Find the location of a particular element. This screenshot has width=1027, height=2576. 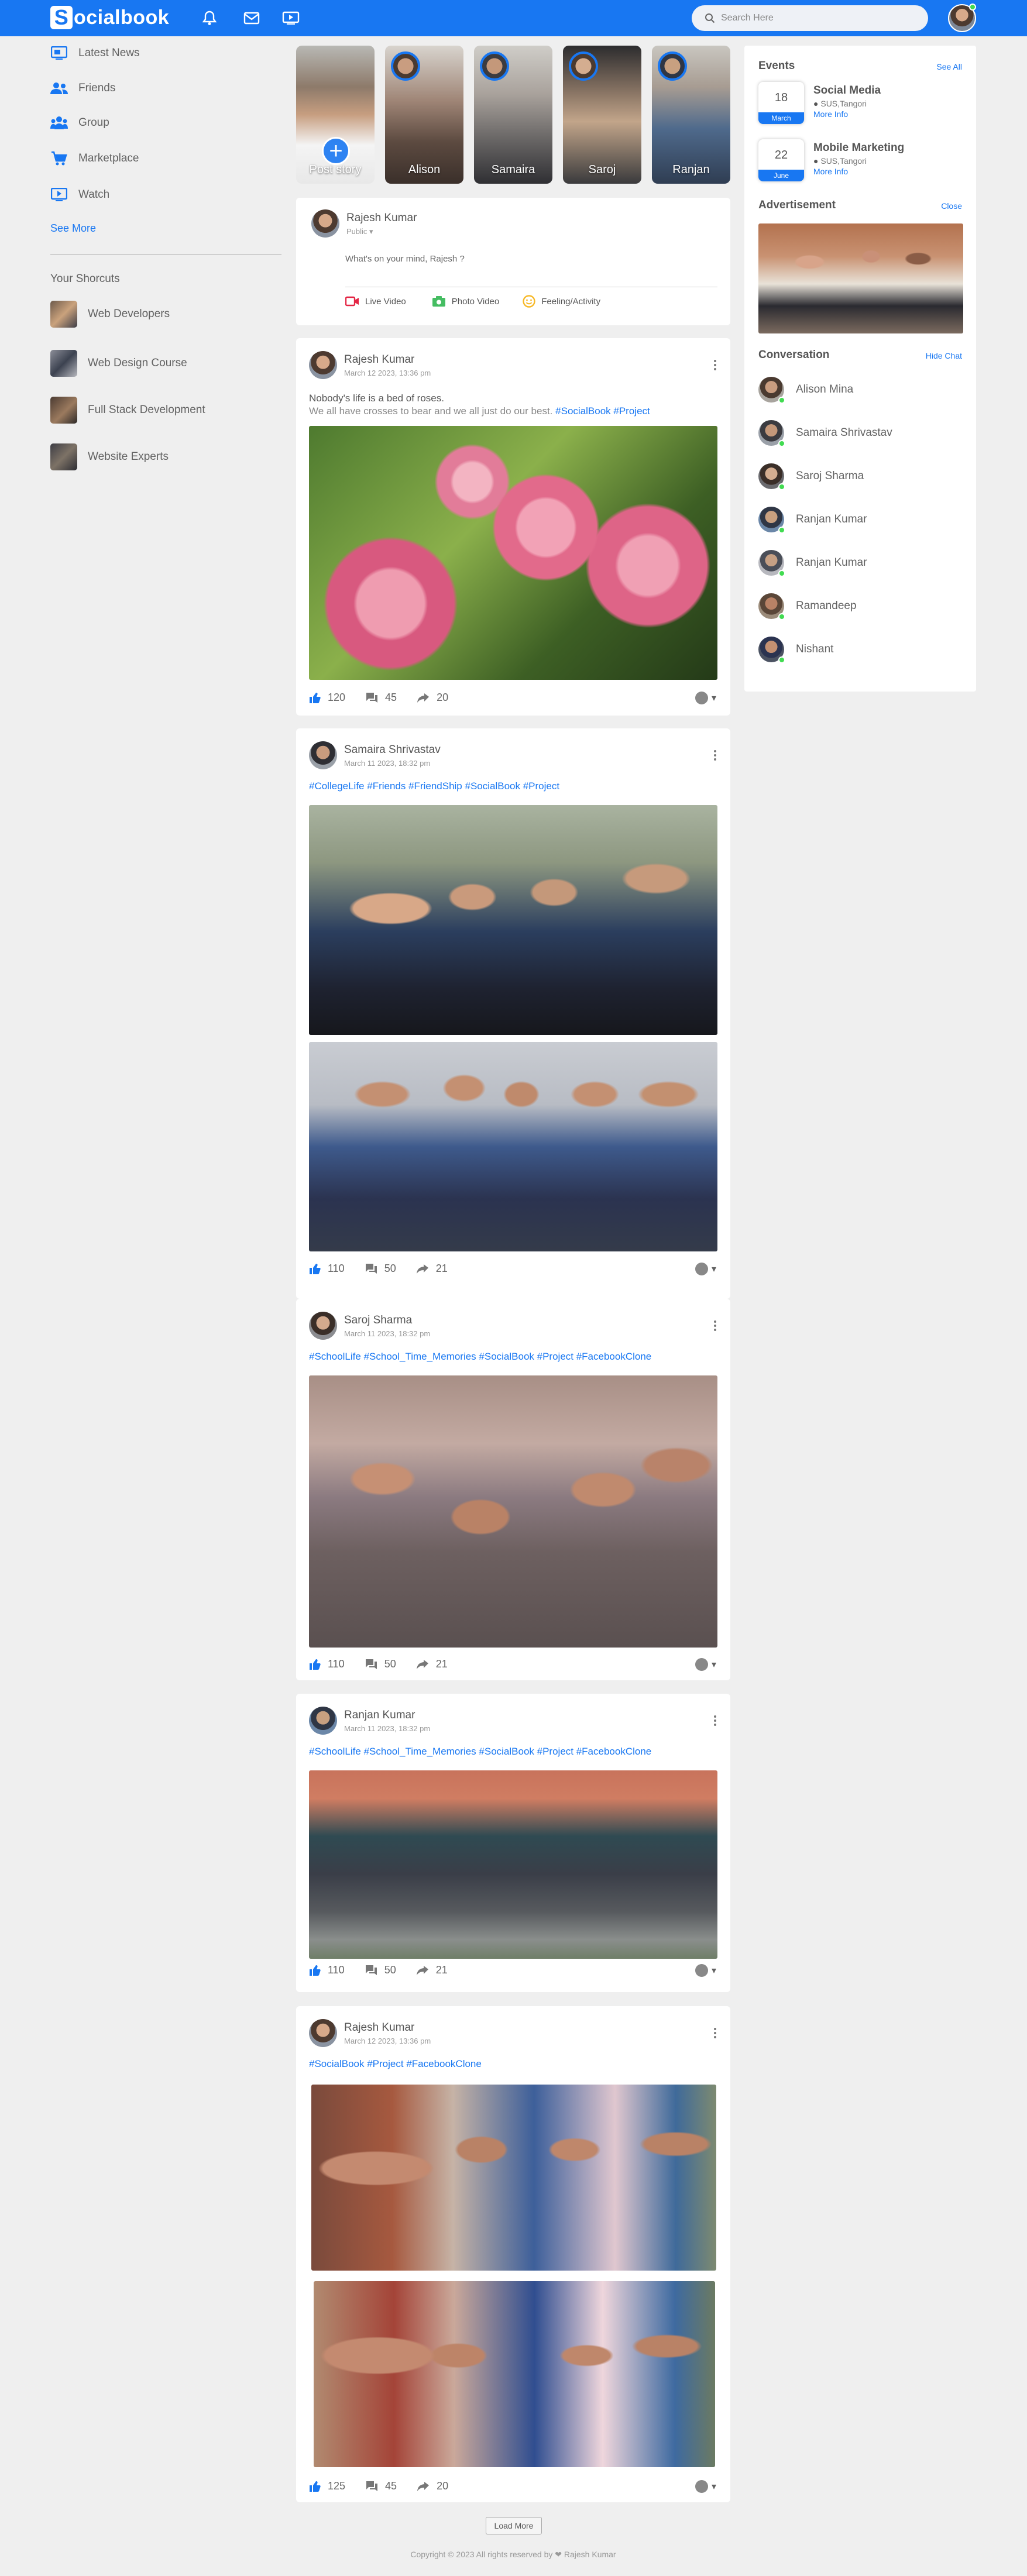

sidebar-item-watch: Watch is located at coordinates (79, 195).